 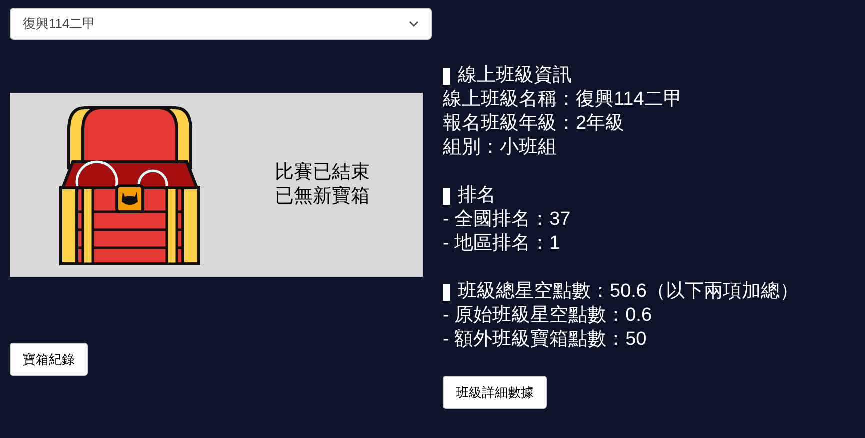 What do you see at coordinates (477, 196) in the screenshot?
I see `section-heading: 排名` at bounding box center [477, 196].